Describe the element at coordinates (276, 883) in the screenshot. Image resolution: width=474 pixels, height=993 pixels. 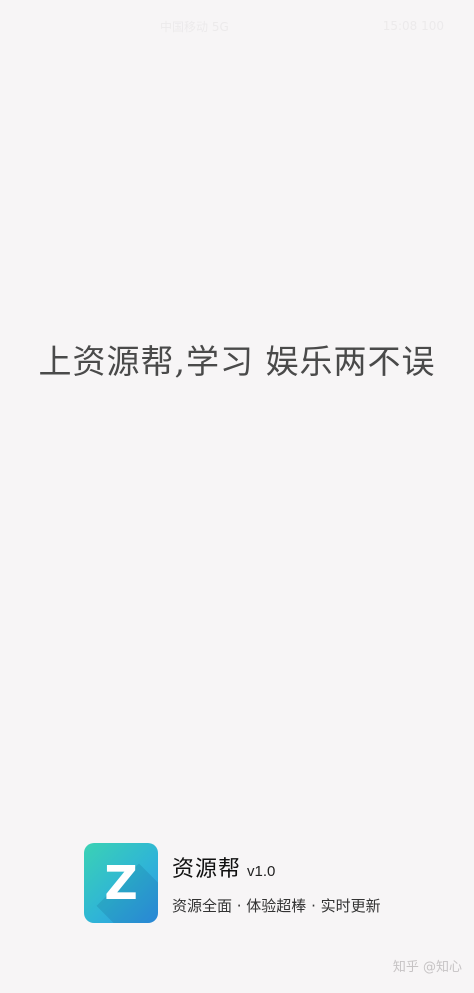
I see `brand-text: 资源帮 v1.0 资源全面 · 体验超棒 · 实时更新` at that location.